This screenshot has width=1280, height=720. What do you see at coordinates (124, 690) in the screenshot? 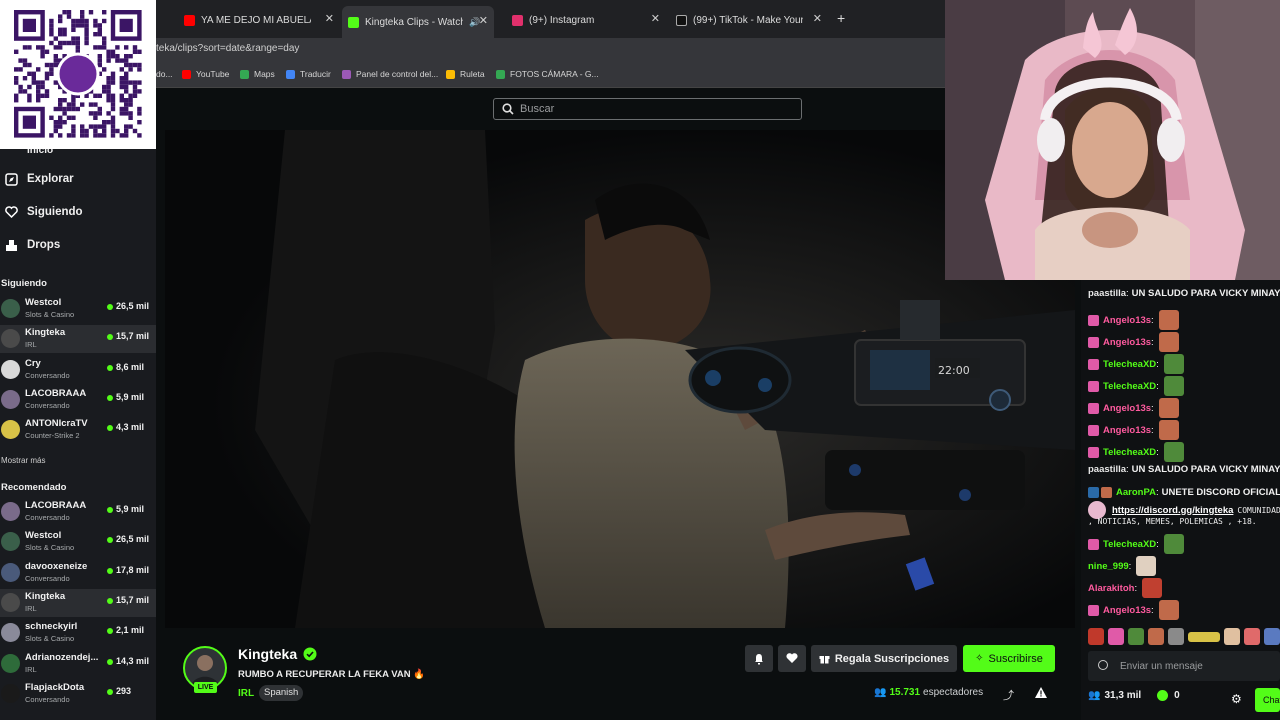
I see `channel-viewers: 293` at bounding box center [124, 690].